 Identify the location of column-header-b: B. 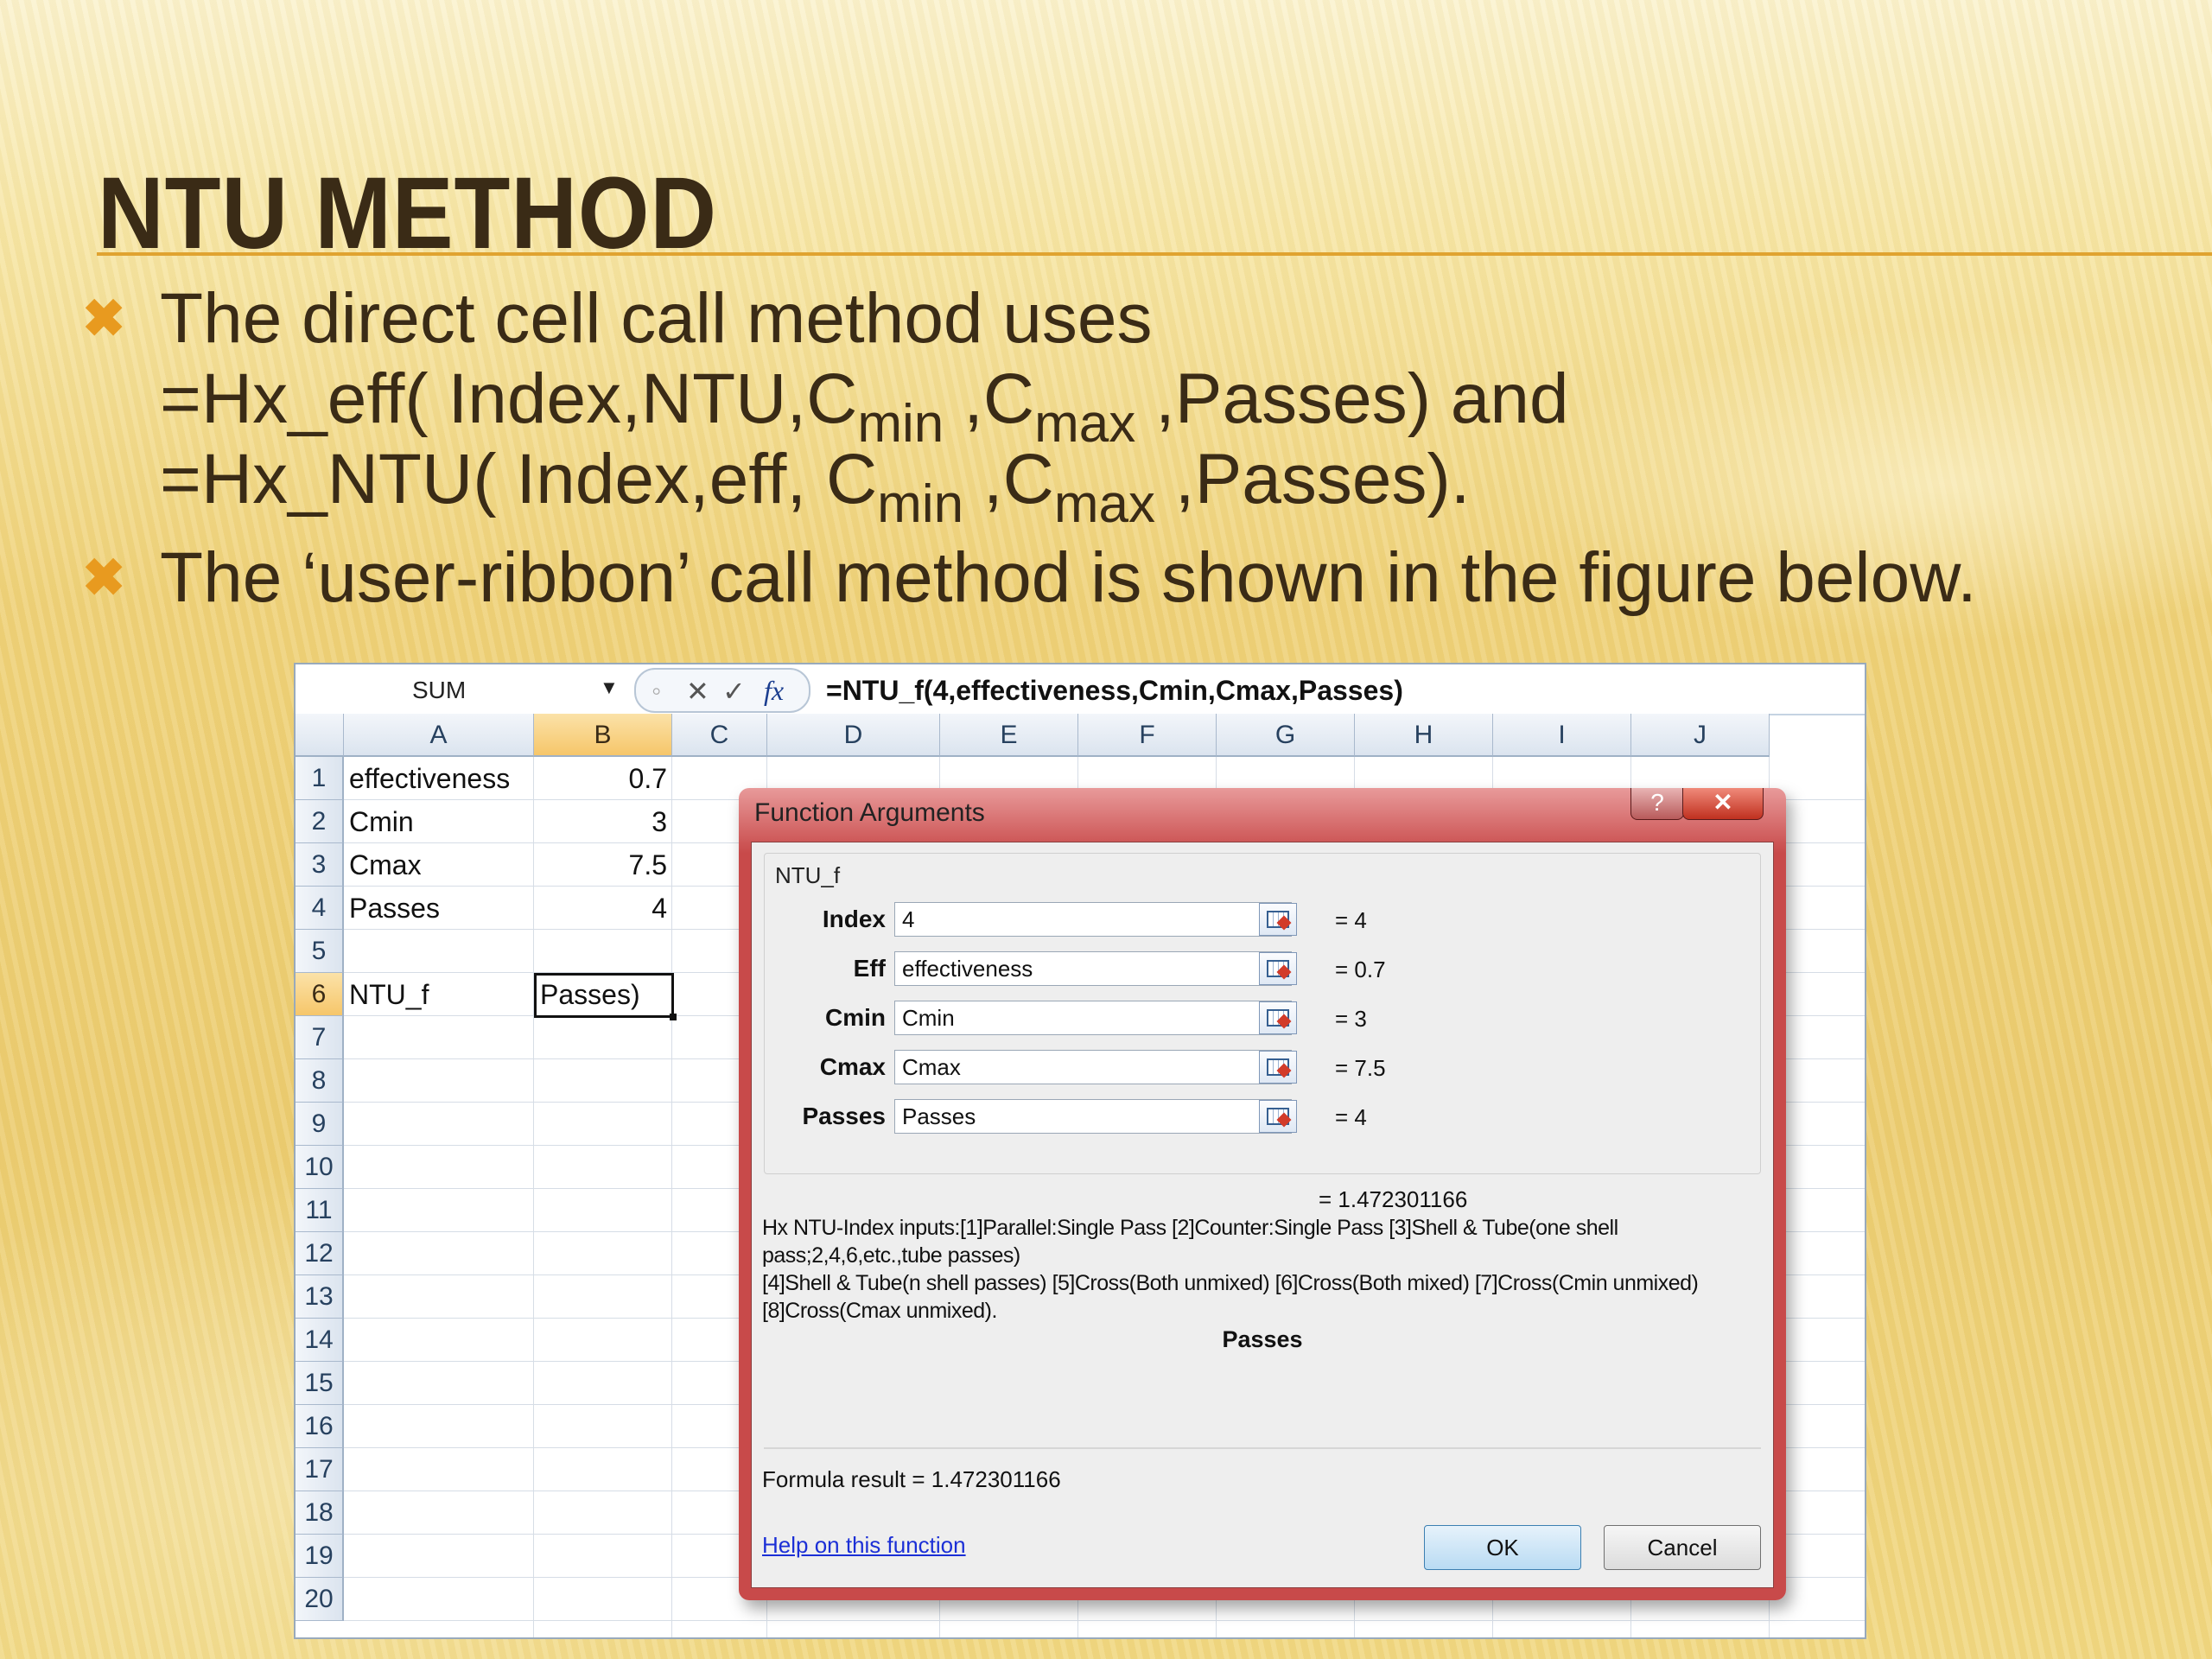
(603, 735).